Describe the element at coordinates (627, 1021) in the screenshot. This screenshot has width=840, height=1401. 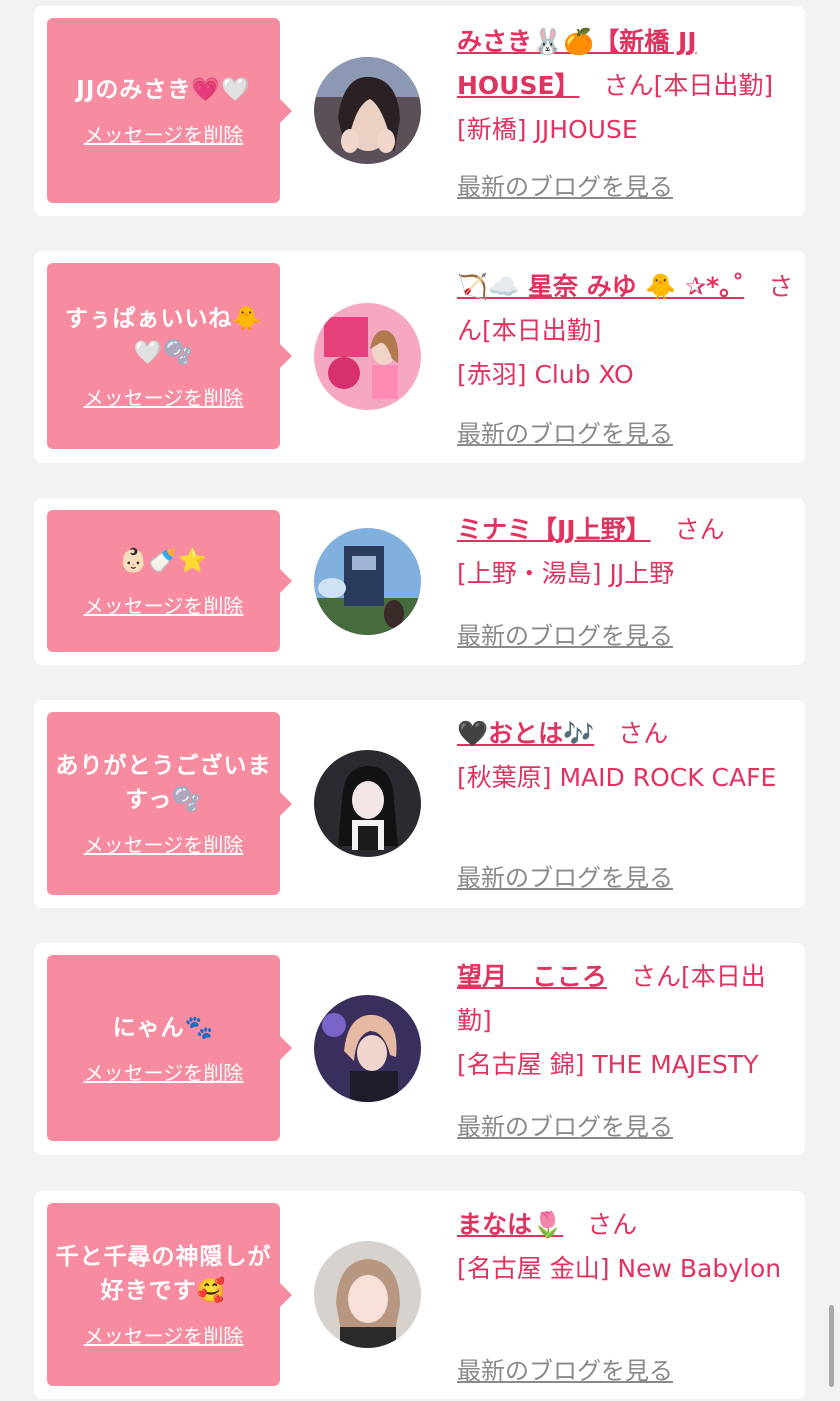
I see `cast-info: 望月 こころ さん[本日出勤] [名古屋 錦] THE MAJESTY` at that location.